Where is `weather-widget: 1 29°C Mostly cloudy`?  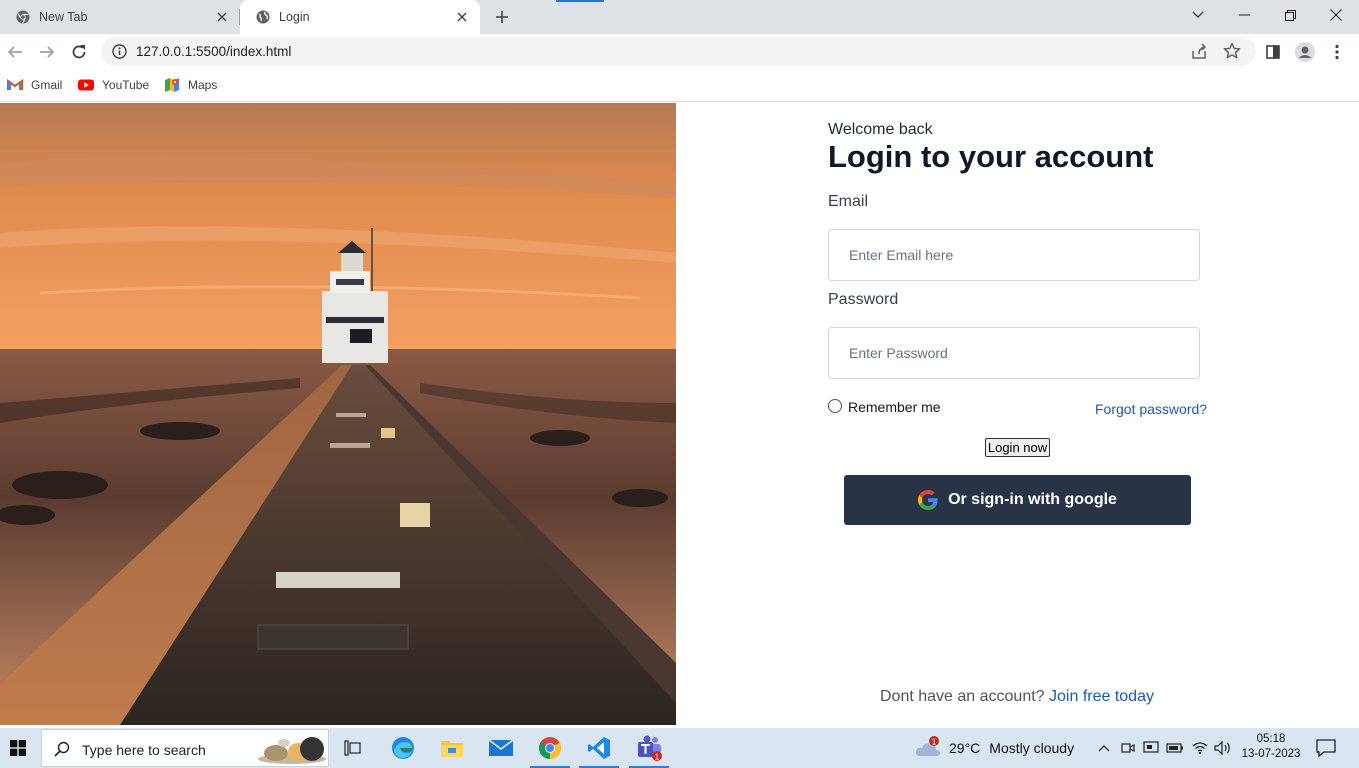
weather-widget: 1 29°C Mostly cloudy is located at coordinates (994, 748).